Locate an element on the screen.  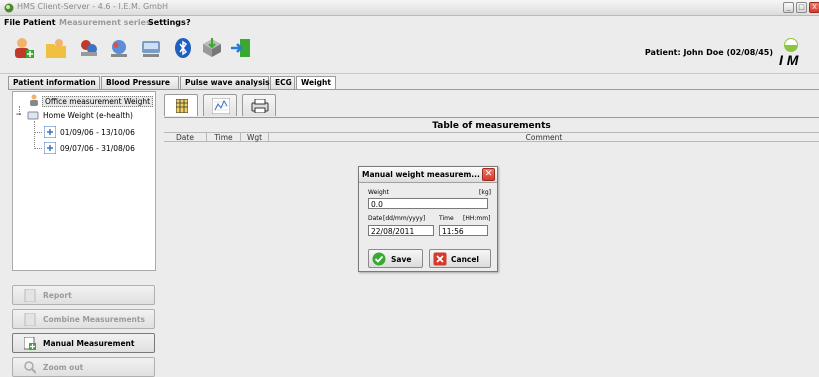
dialog-title-bar: Manual weight measurem... ✕ is located at coordinates (428, 175).